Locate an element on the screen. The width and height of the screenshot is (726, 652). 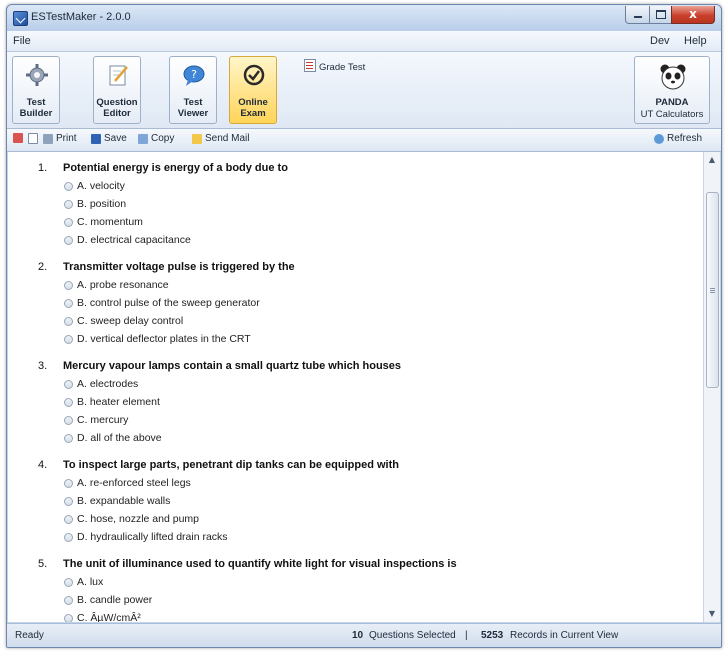
grade-test-button: Grade Test is located at coordinates (334, 66).